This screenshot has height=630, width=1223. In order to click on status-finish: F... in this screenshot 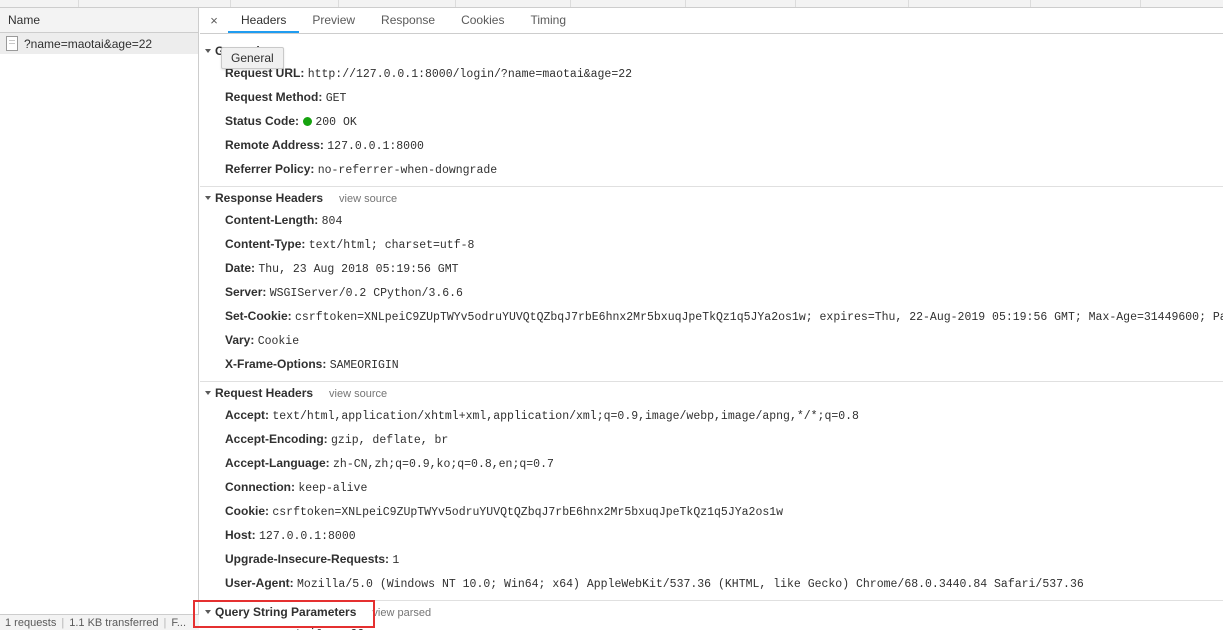, I will do `click(179, 622)`.